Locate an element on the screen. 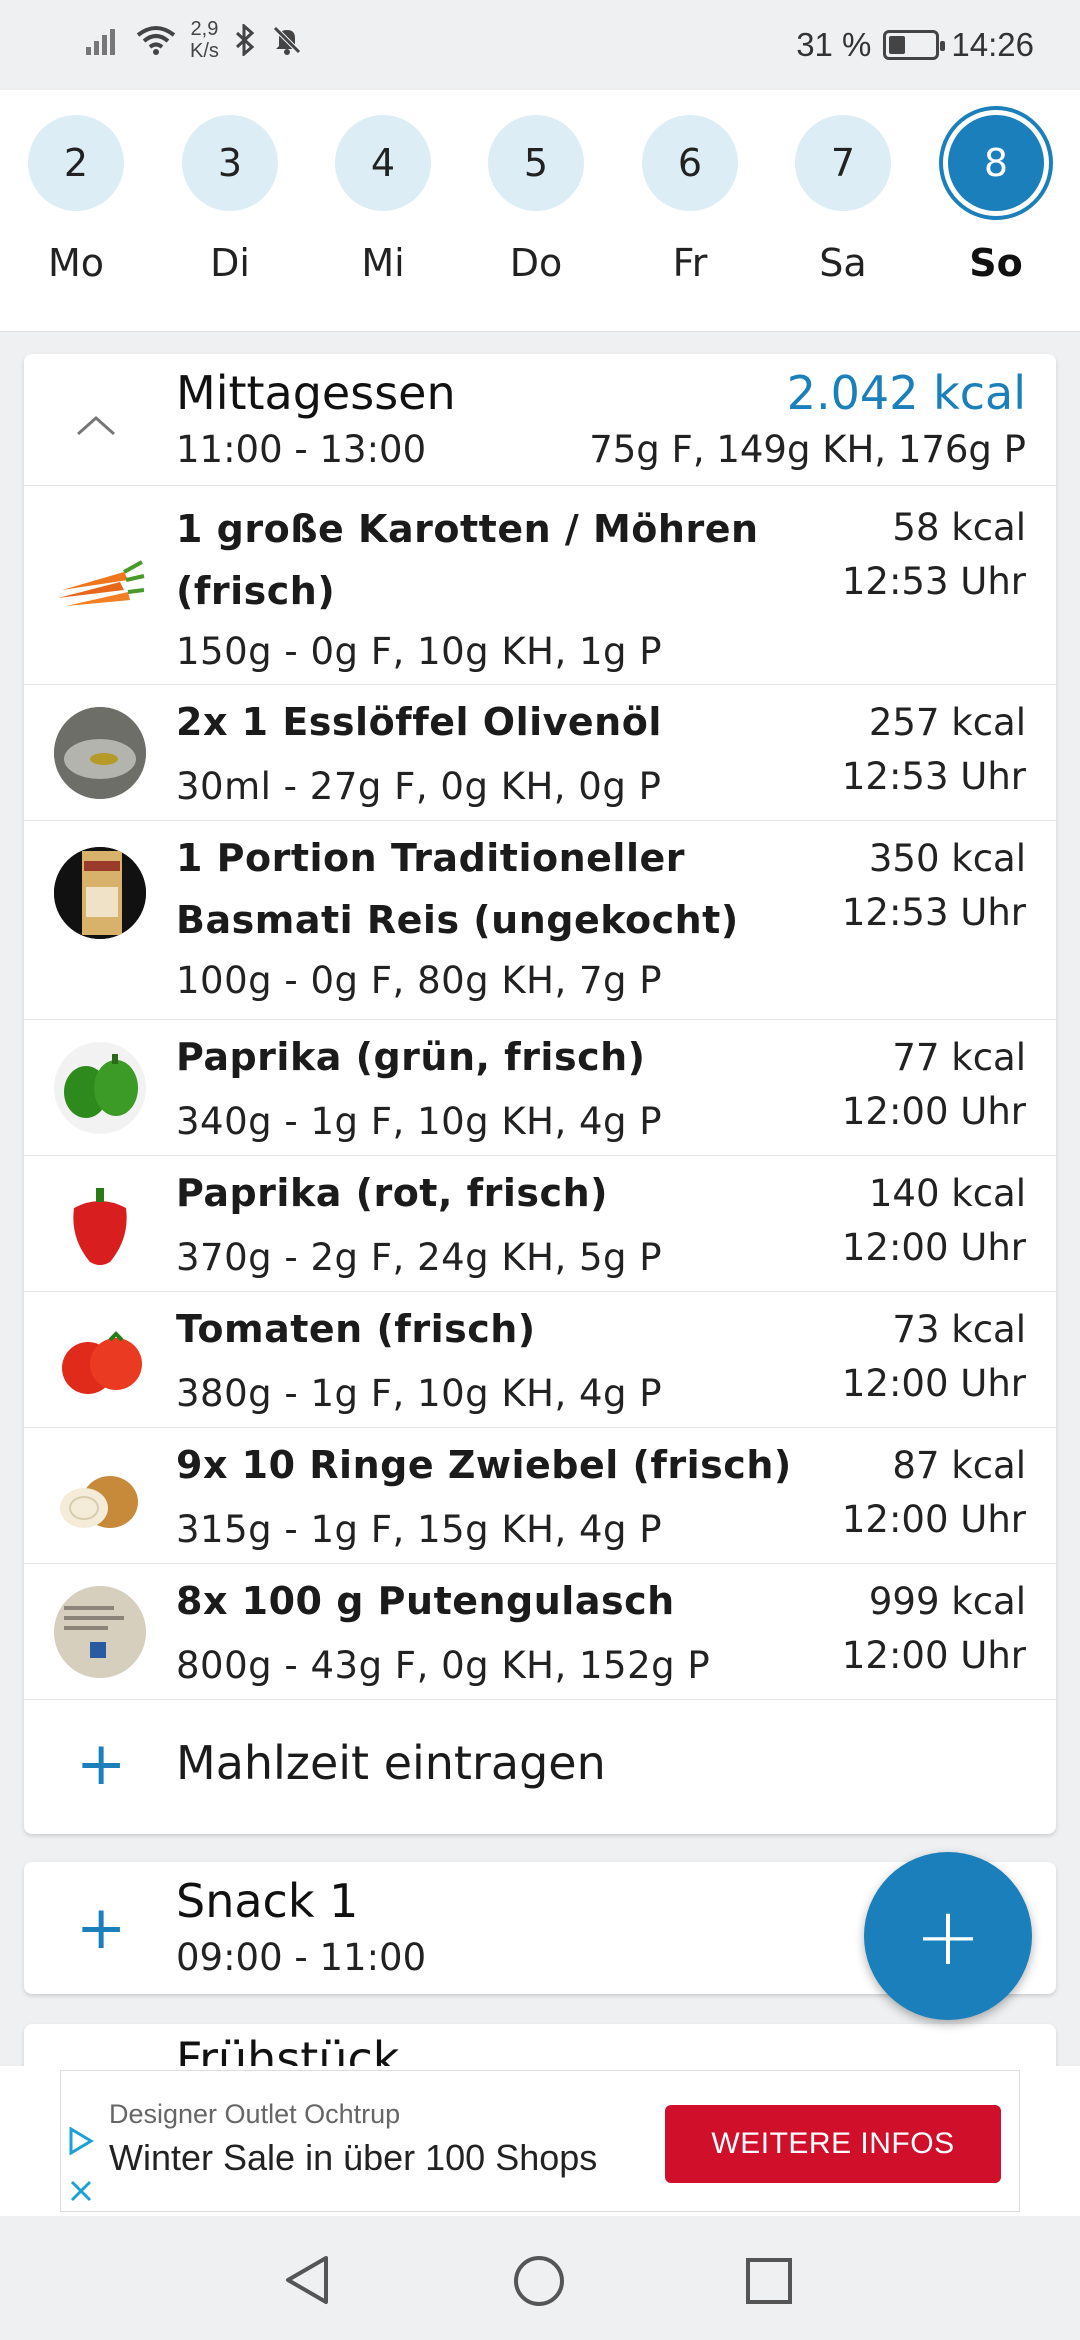  day-so-selected: 8 So is located at coordinates (996, 200).